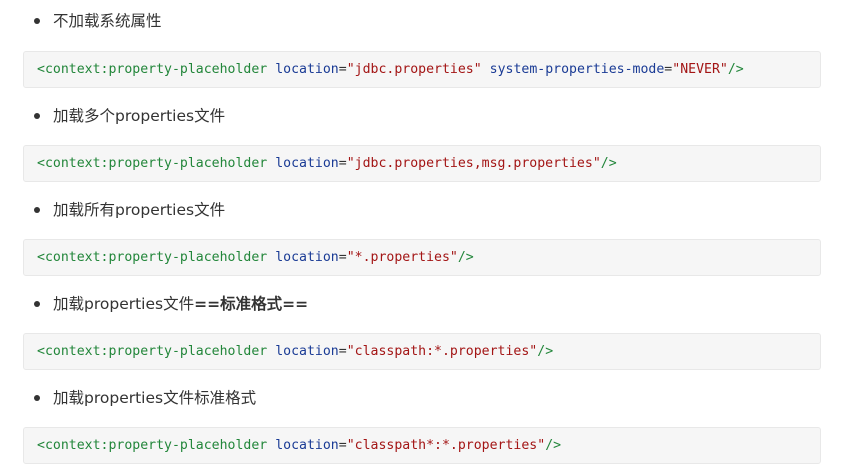  What do you see at coordinates (446, 445) in the screenshot?
I see `code-value: "classpath*:*.properties"` at bounding box center [446, 445].